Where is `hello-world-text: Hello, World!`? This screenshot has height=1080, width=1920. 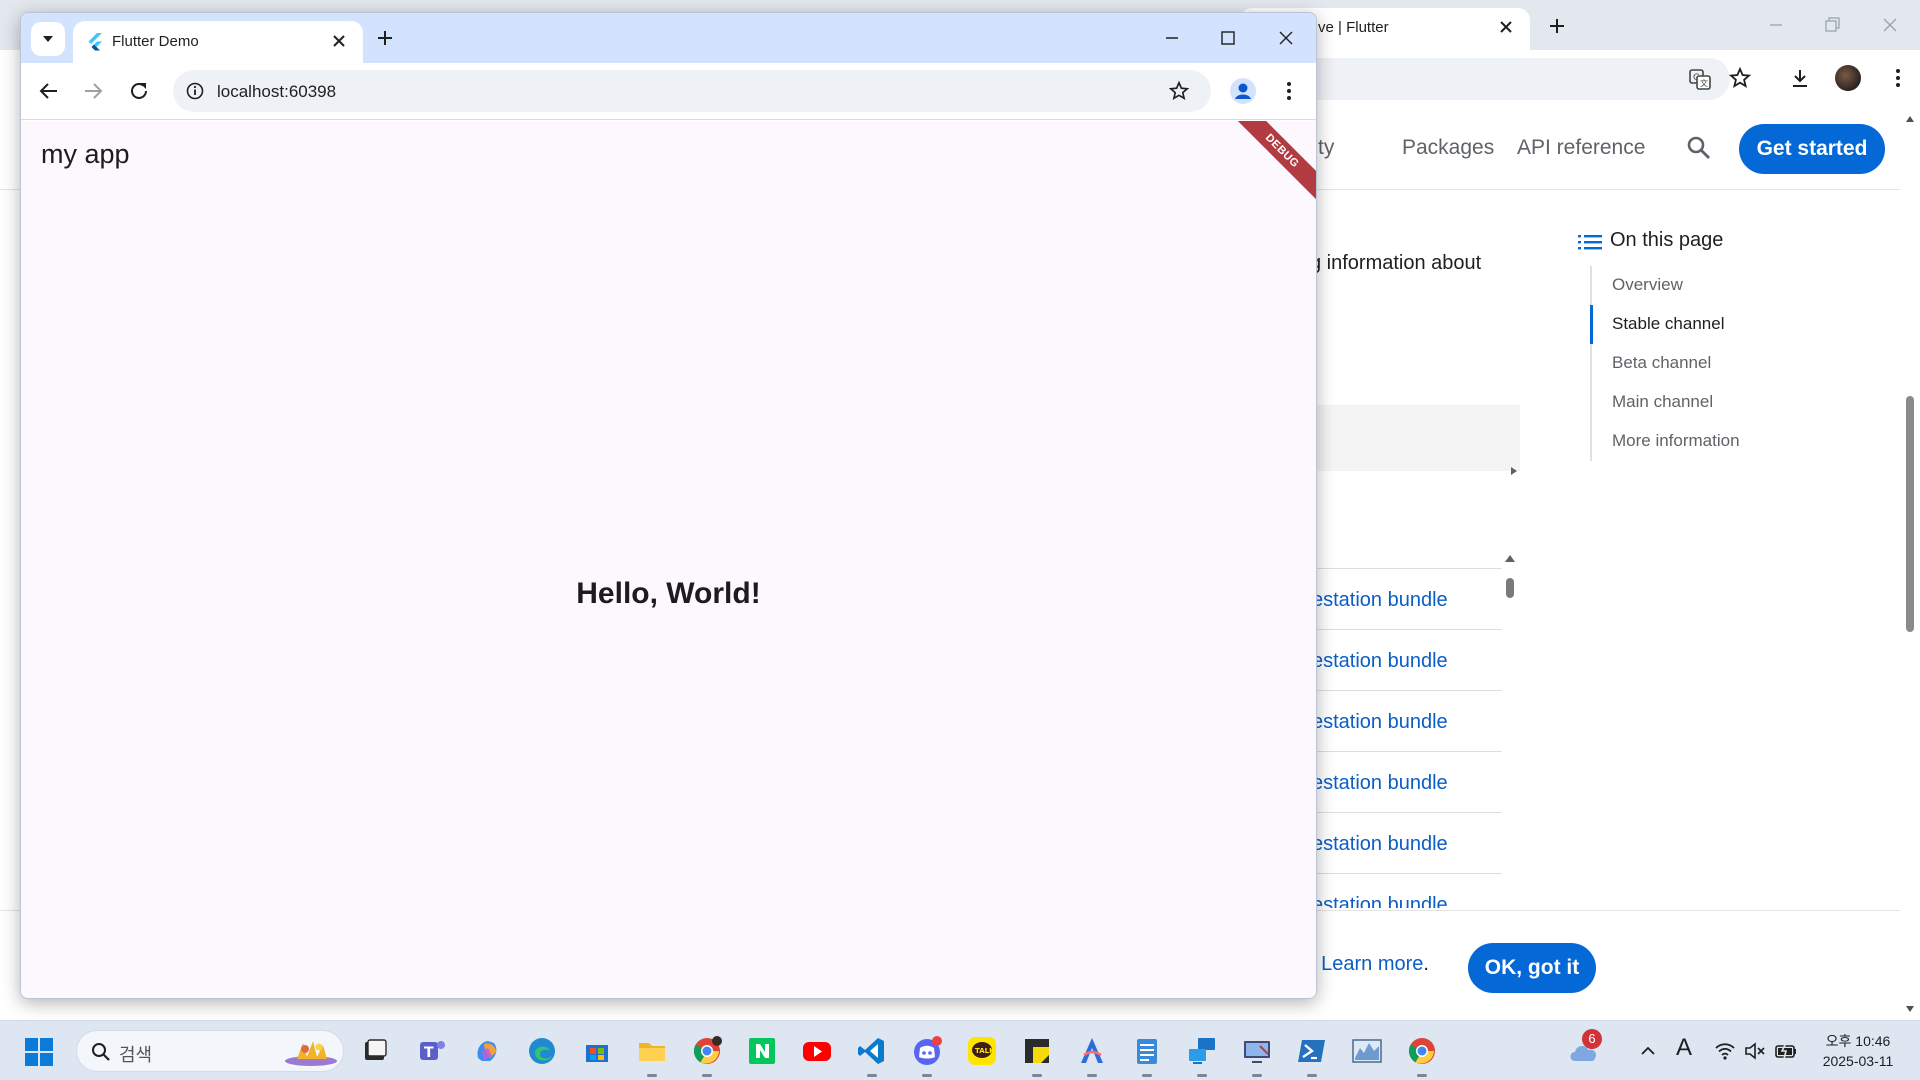
hello-world-text: Hello, World! is located at coordinates (668, 593).